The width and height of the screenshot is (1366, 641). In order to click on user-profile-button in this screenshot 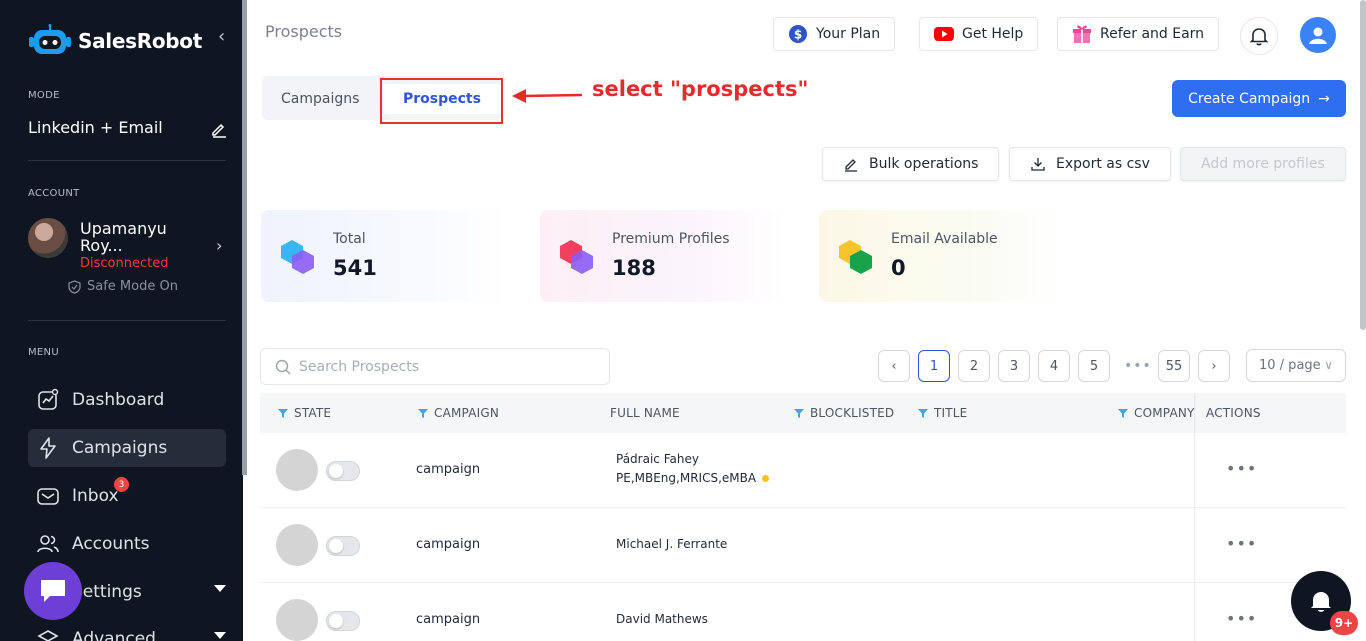, I will do `click(1318, 35)`.